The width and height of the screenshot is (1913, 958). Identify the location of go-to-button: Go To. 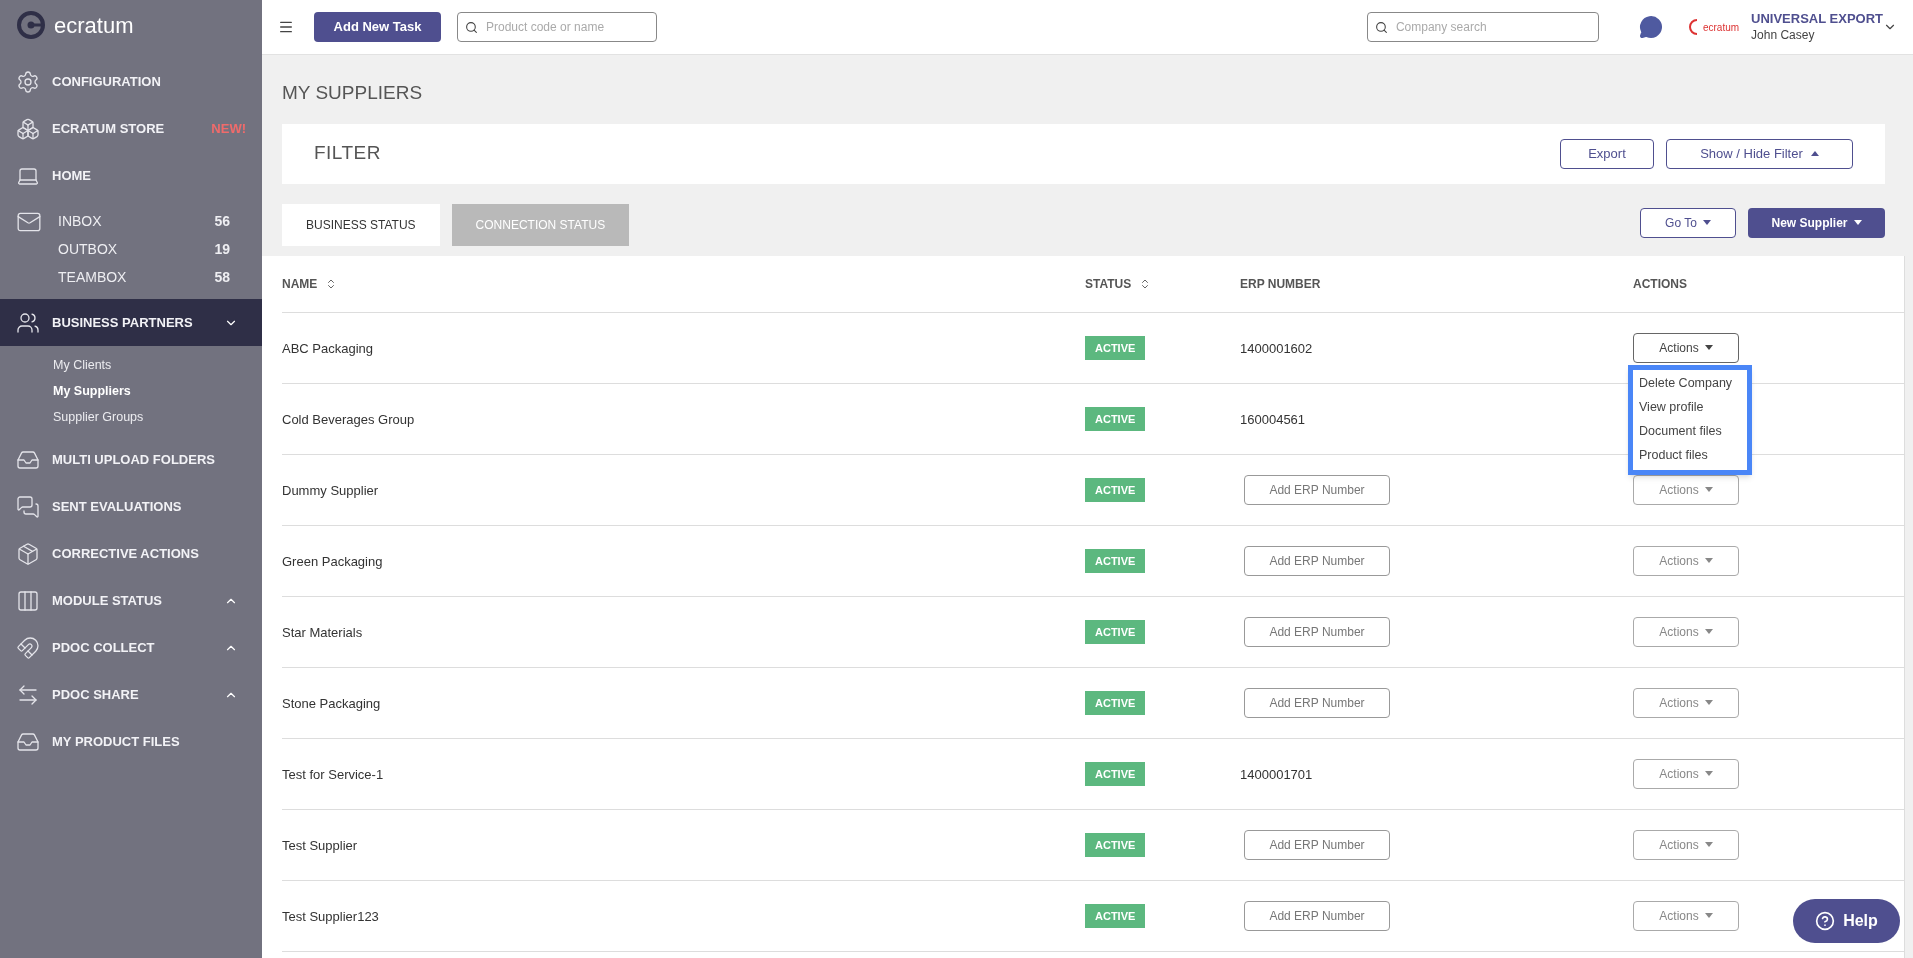
(1688, 222).